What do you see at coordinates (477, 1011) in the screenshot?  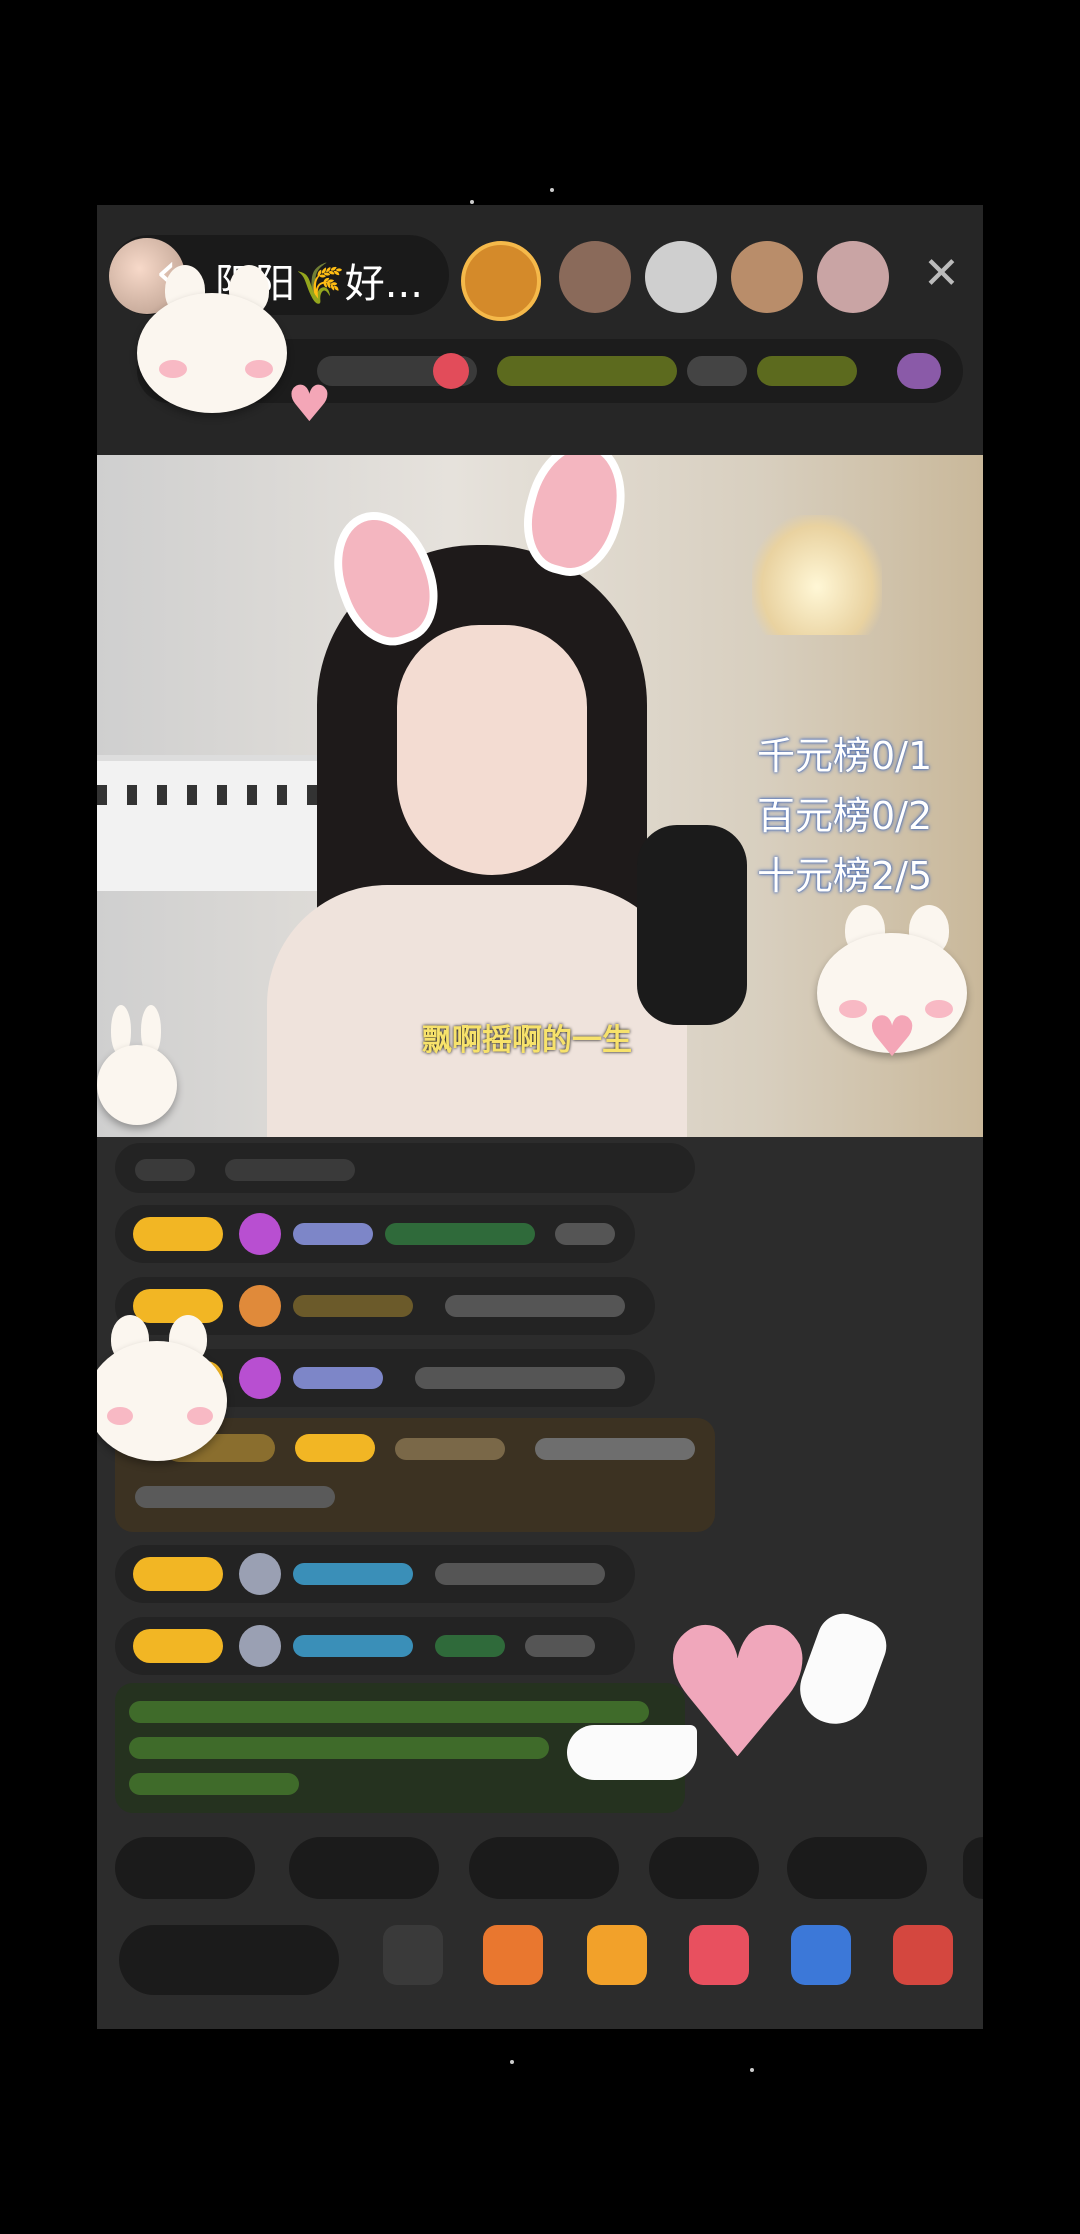 I see `streamer-body` at bounding box center [477, 1011].